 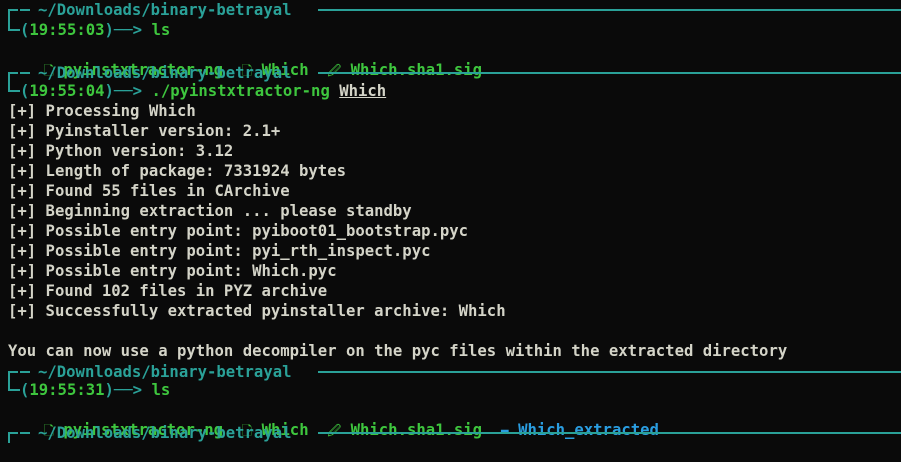 What do you see at coordinates (172, 271) in the screenshot?
I see `output-line: [+] Possible entry point: Which.pyc` at bounding box center [172, 271].